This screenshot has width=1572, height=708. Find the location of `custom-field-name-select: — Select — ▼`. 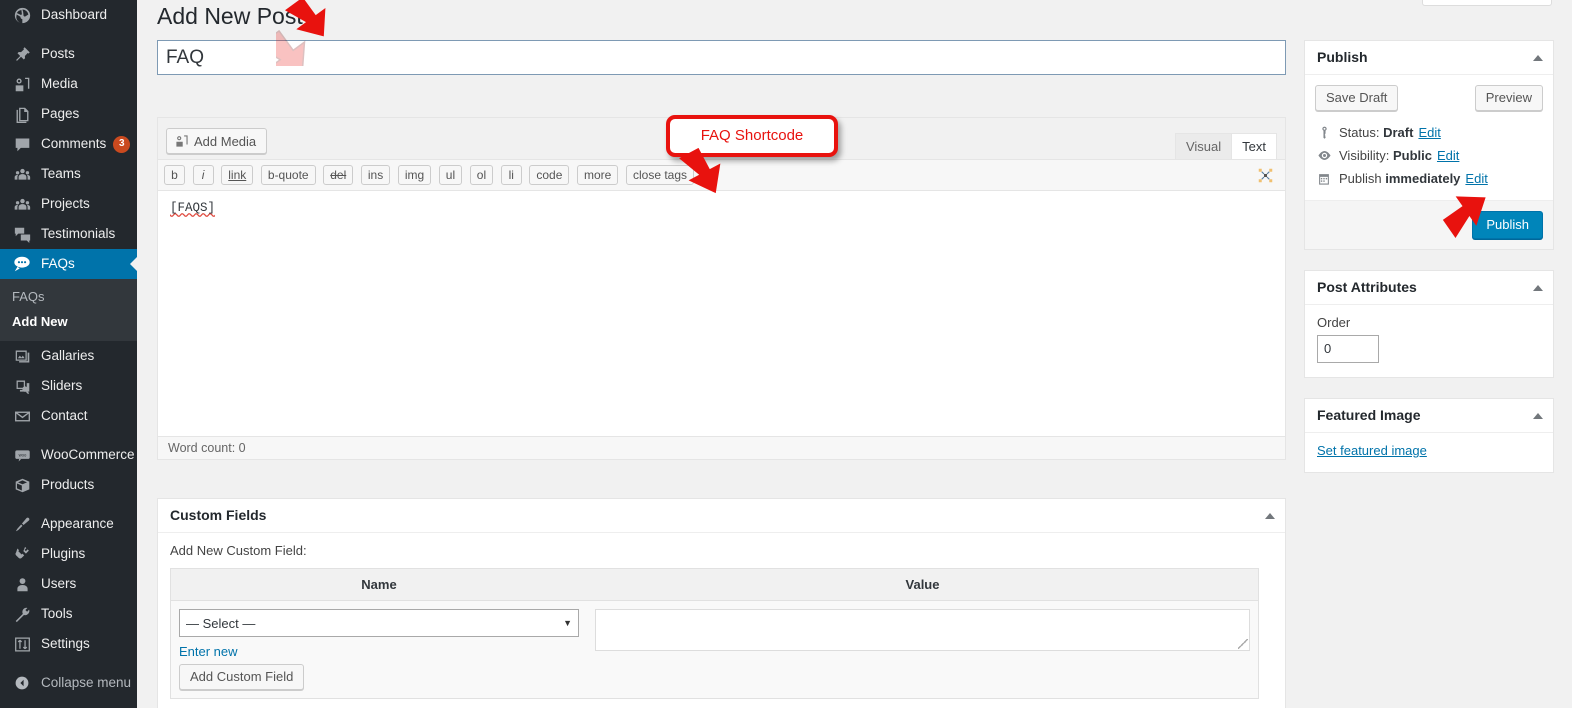

custom-field-name-select: — Select — ▼ is located at coordinates (379, 623).